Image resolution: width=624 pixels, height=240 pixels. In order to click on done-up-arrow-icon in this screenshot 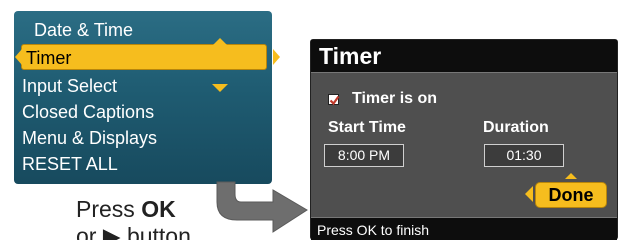, I will do `click(571, 176)`.